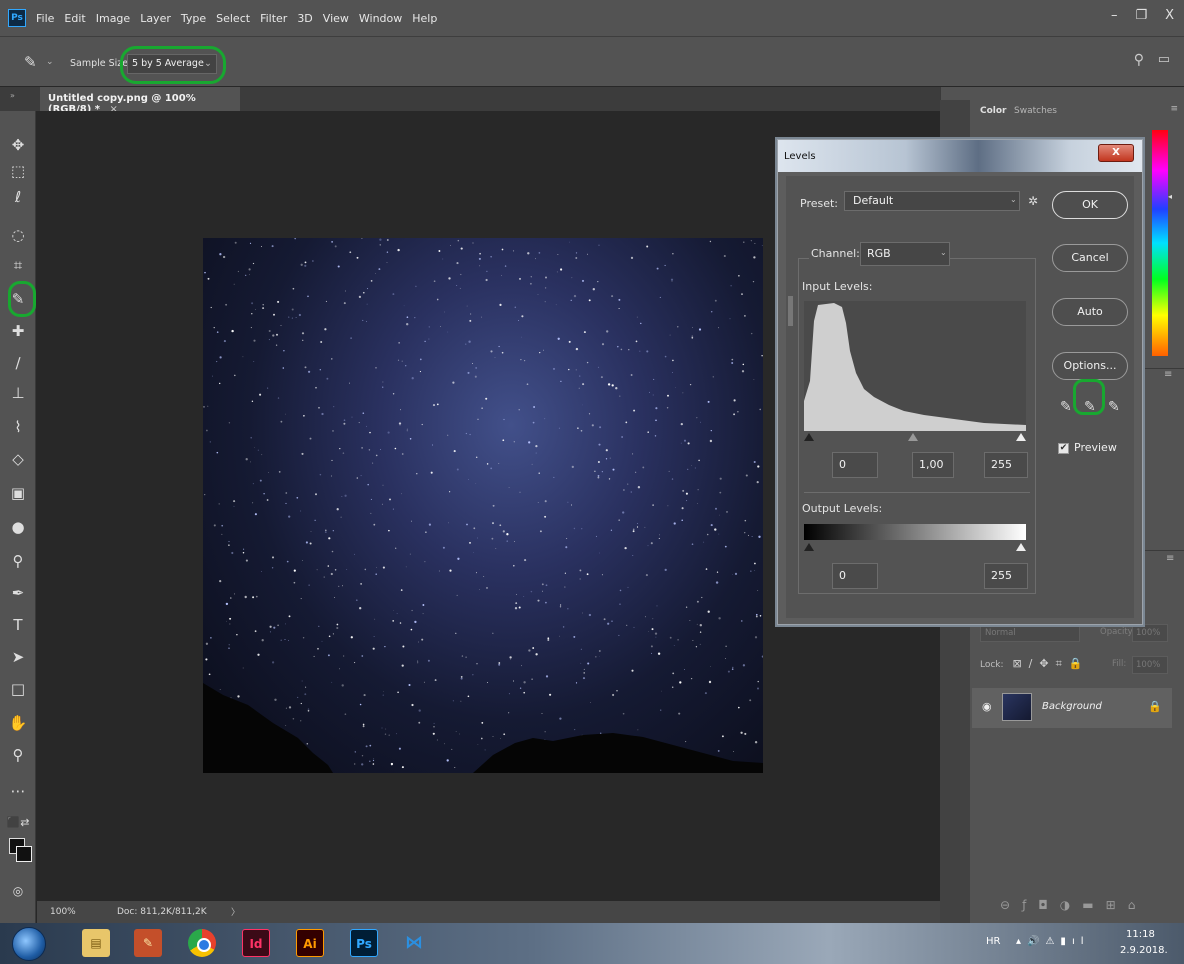  What do you see at coordinates (915, 548) in the screenshot?
I see `output-levels-slider` at bounding box center [915, 548].